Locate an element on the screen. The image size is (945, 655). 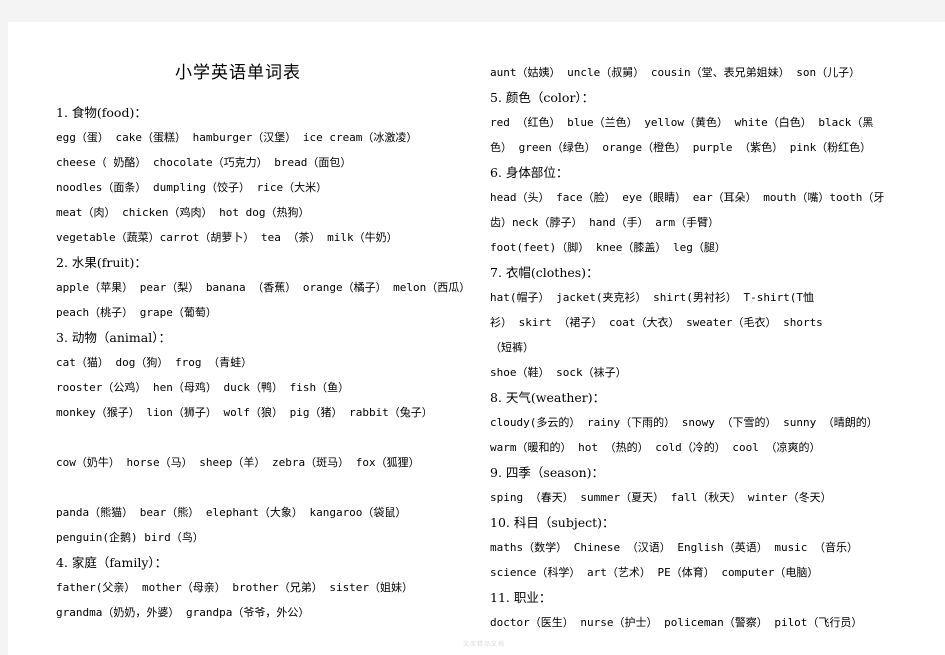
section-heading: 7. 衣帽(clothes)： is located at coordinates (544, 272).